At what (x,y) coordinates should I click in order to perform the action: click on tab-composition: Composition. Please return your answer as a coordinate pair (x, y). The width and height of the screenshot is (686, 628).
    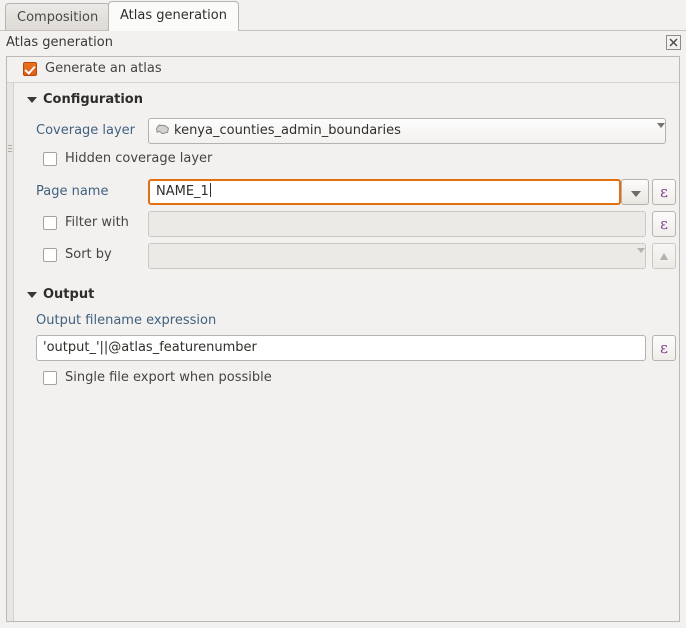
    Looking at the image, I should click on (58, 16).